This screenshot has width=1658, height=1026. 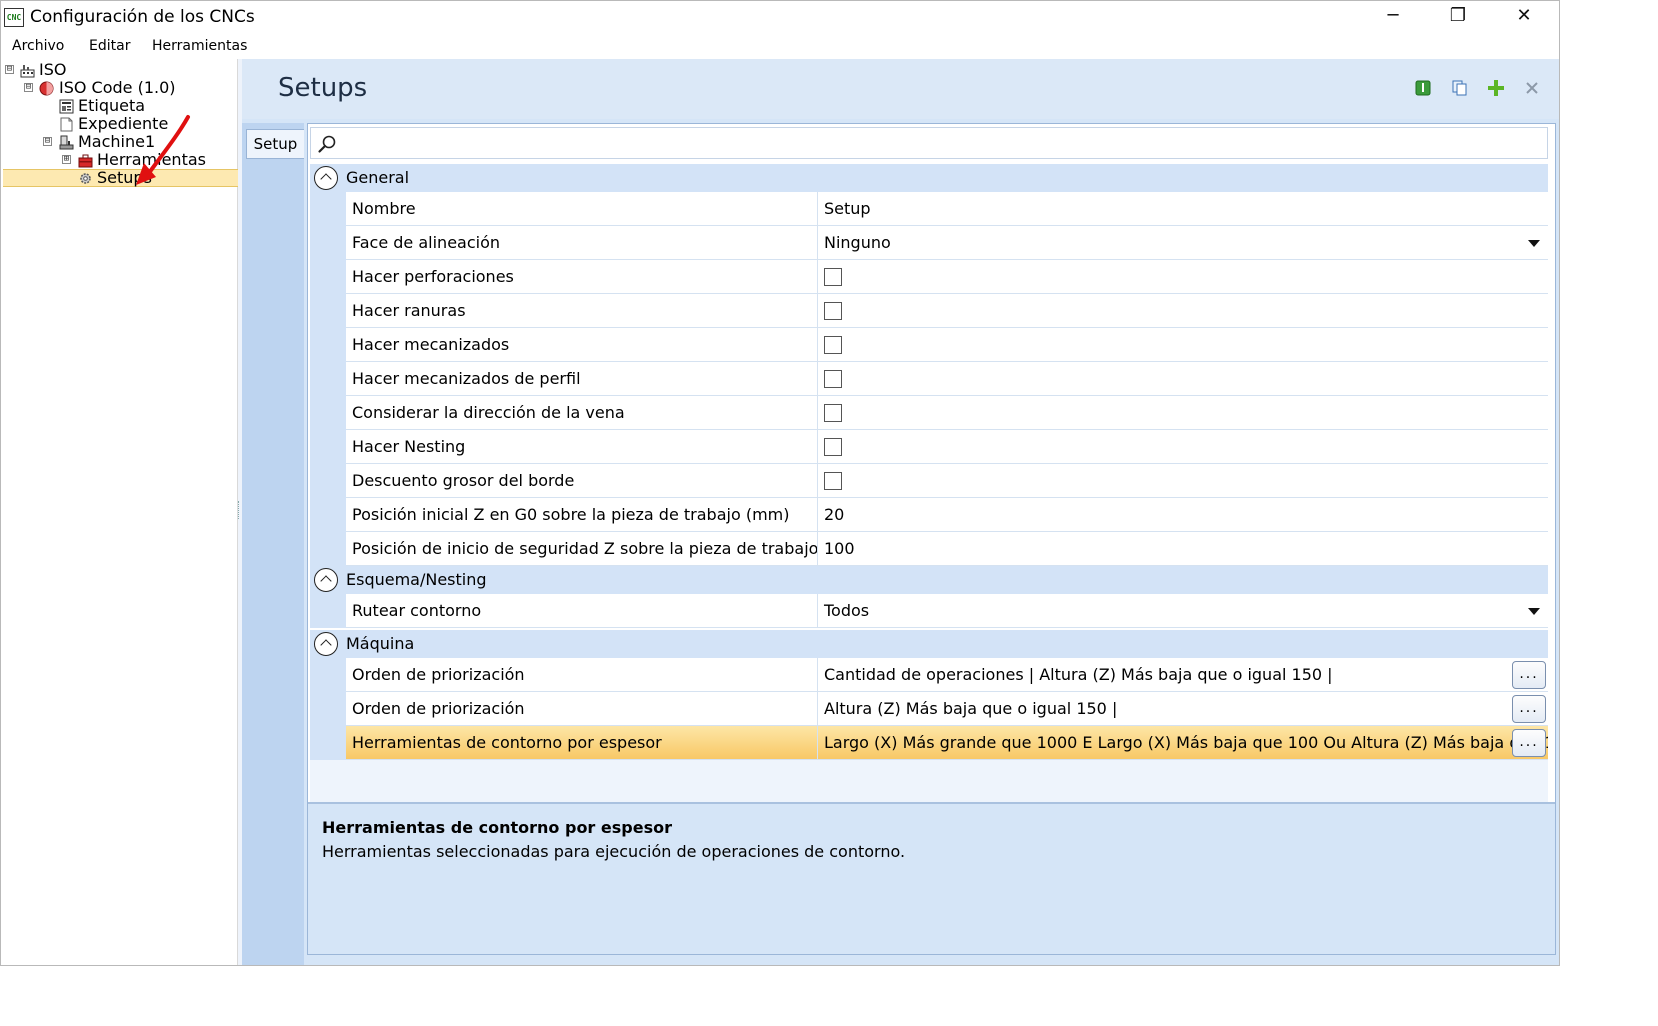 I want to click on property-name: Orden de priorización, so click(x=582, y=675).